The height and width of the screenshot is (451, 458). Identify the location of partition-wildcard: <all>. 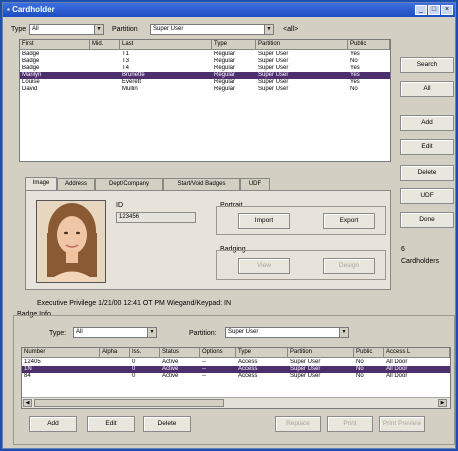
(291, 29).